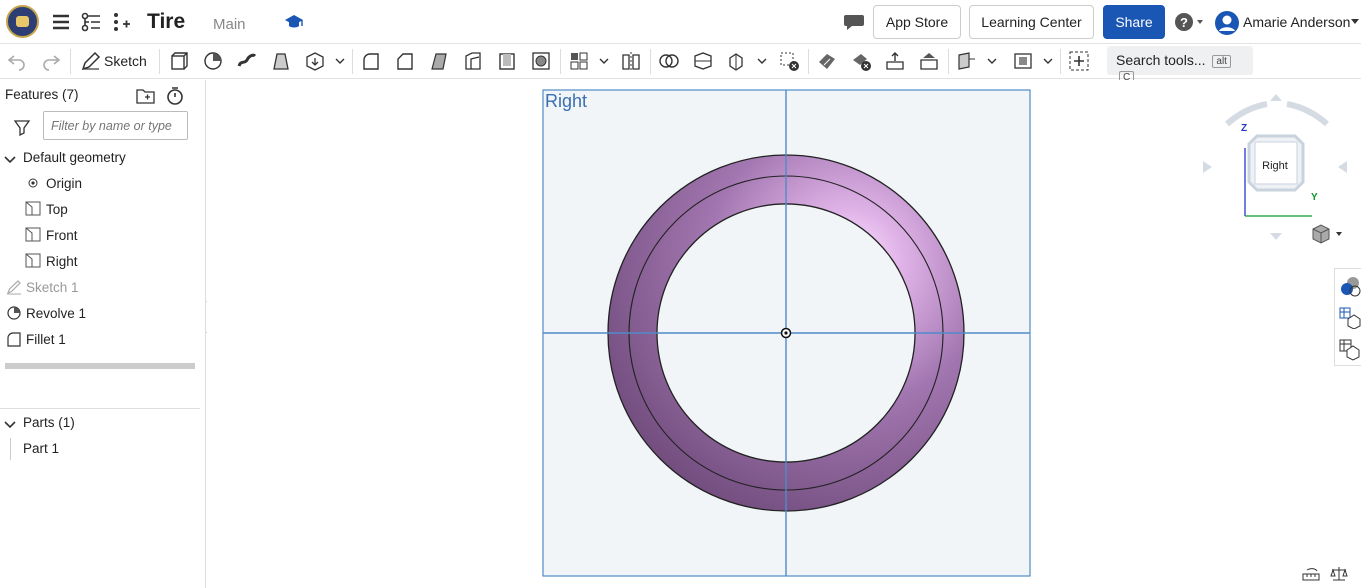 The height and width of the screenshot is (588, 1361). What do you see at coordinates (1275, 166) in the screenshot?
I see `viewcube-face-label: Right` at bounding box center [1275, 166].